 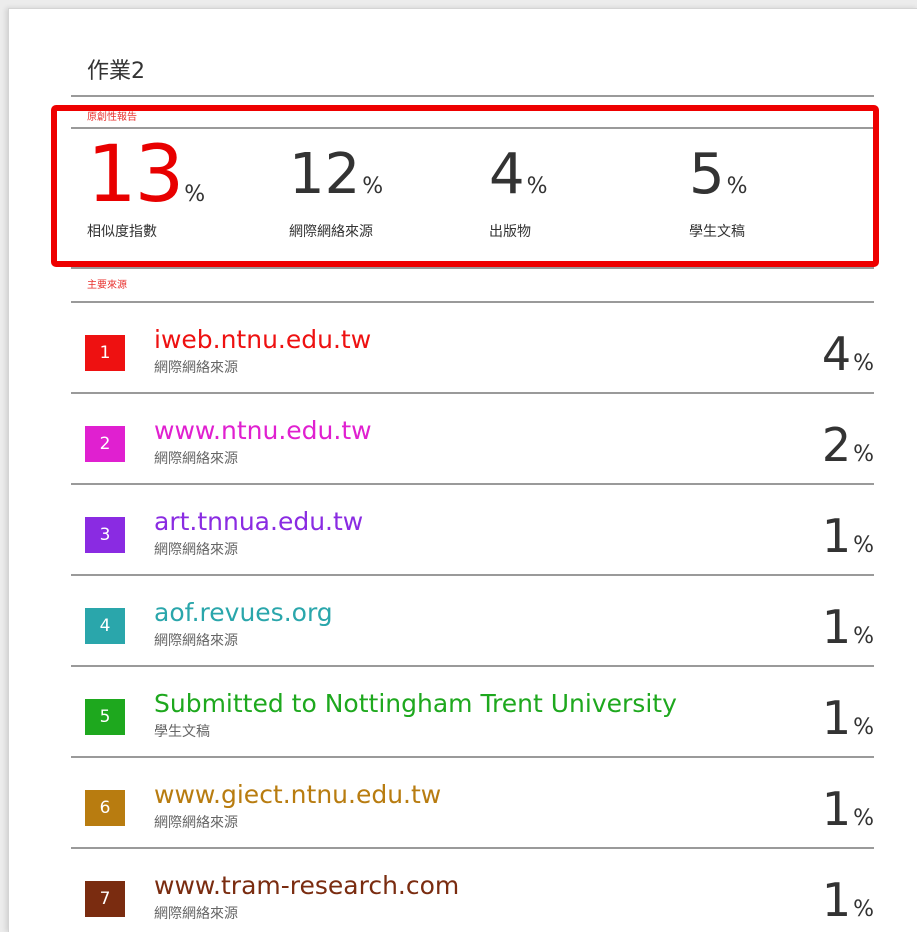 What do you see at coordinates (472, 621) in the screenshot?
I see `source-row: 4 aof.revues.org 網際網絡來源 1%` at bounding box center [472, 621].